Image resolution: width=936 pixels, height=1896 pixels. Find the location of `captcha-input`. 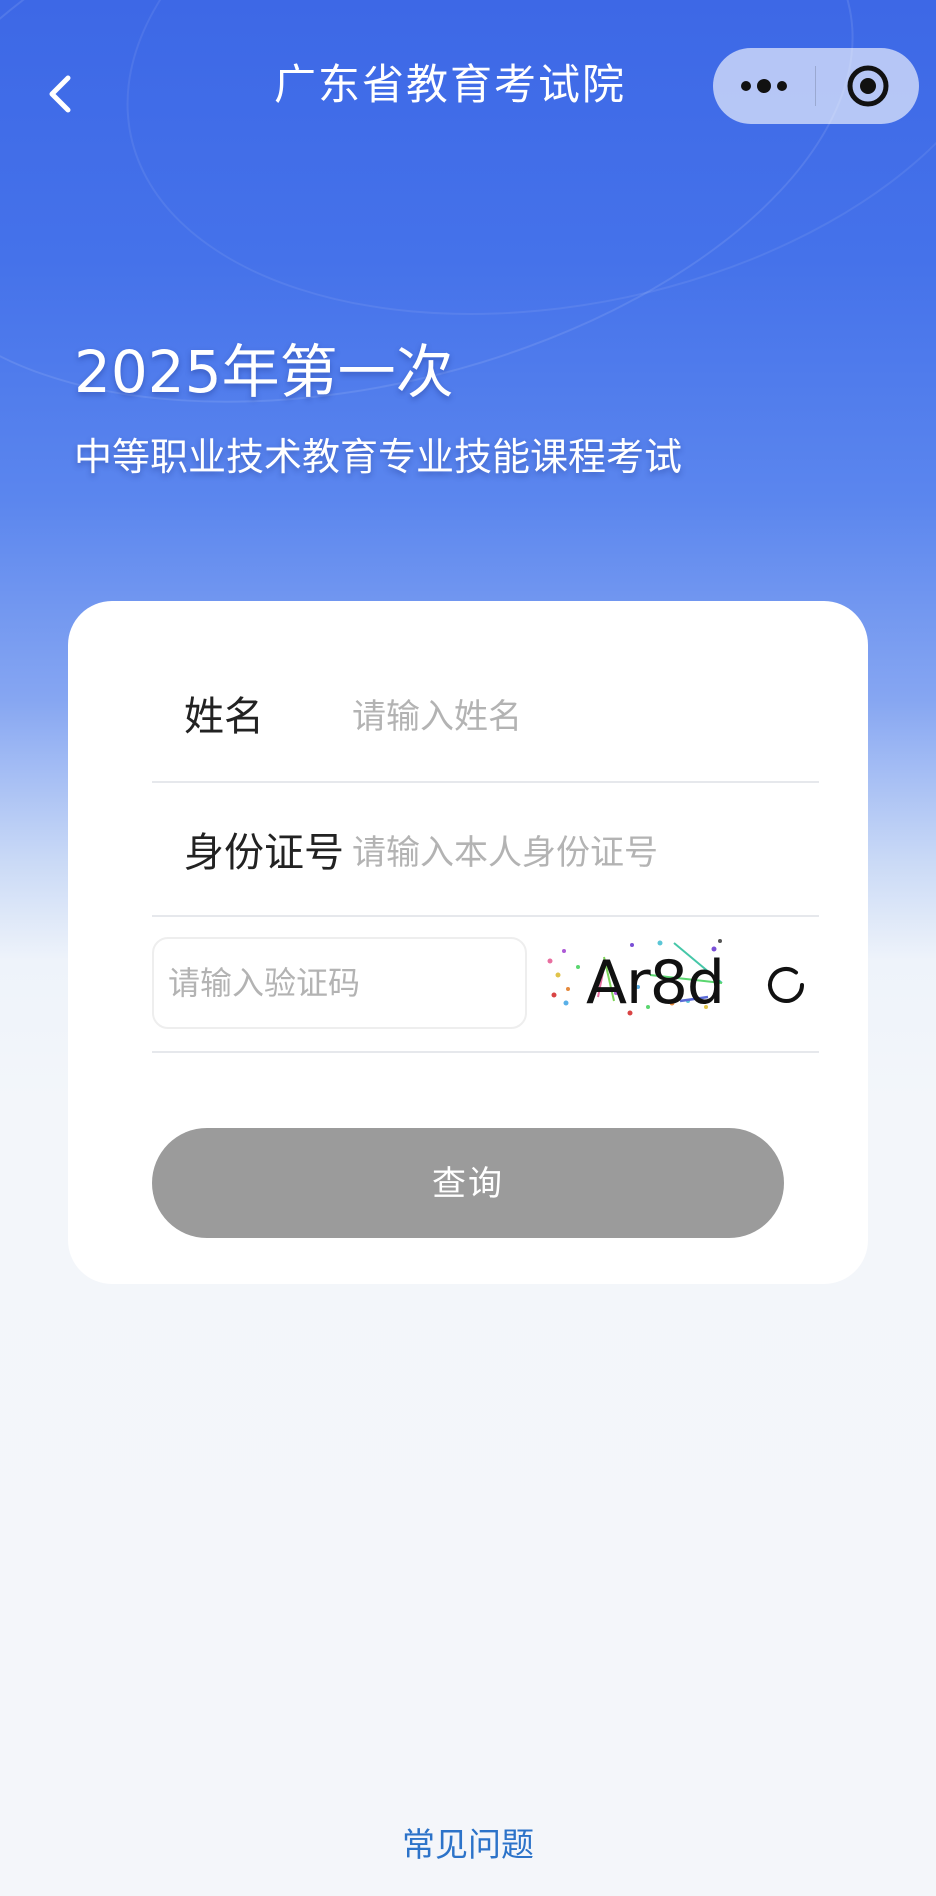

captcha-input is located at coordinates (339, 983).